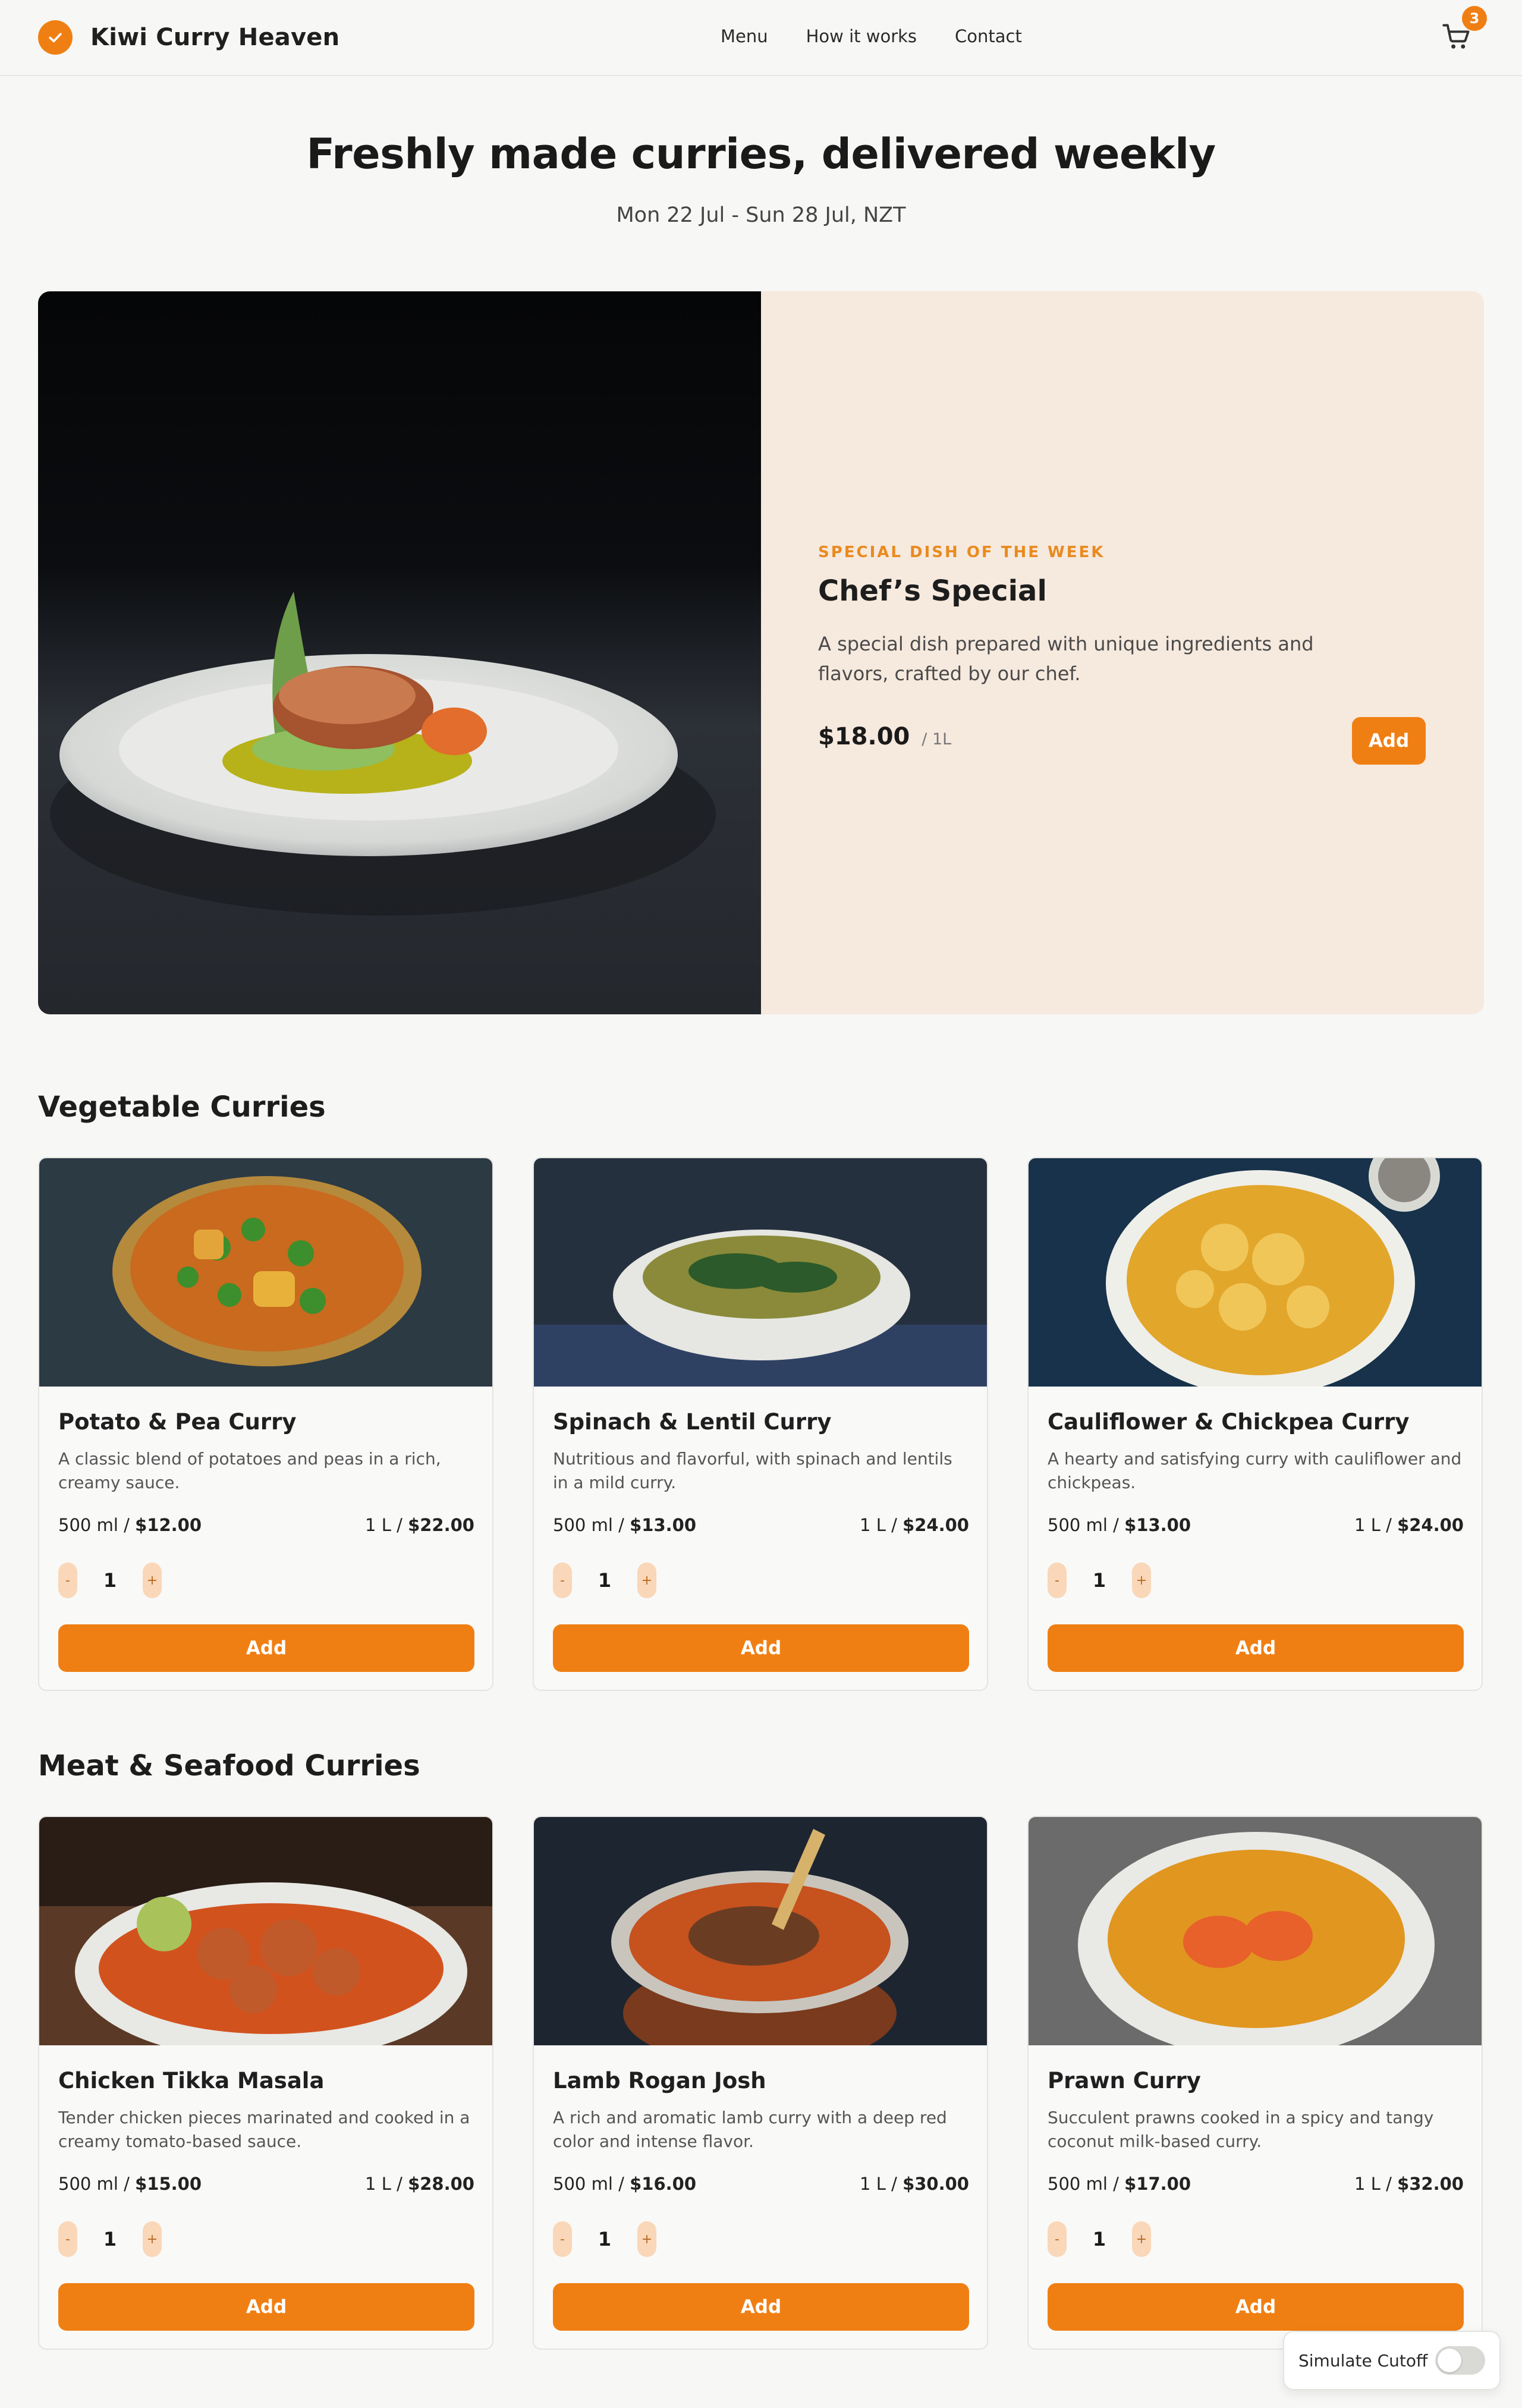  What do you see at coordinates (1389, 741) in the screenshot?
I see `special-add-button: Add` at bounding box center [1389, 741].